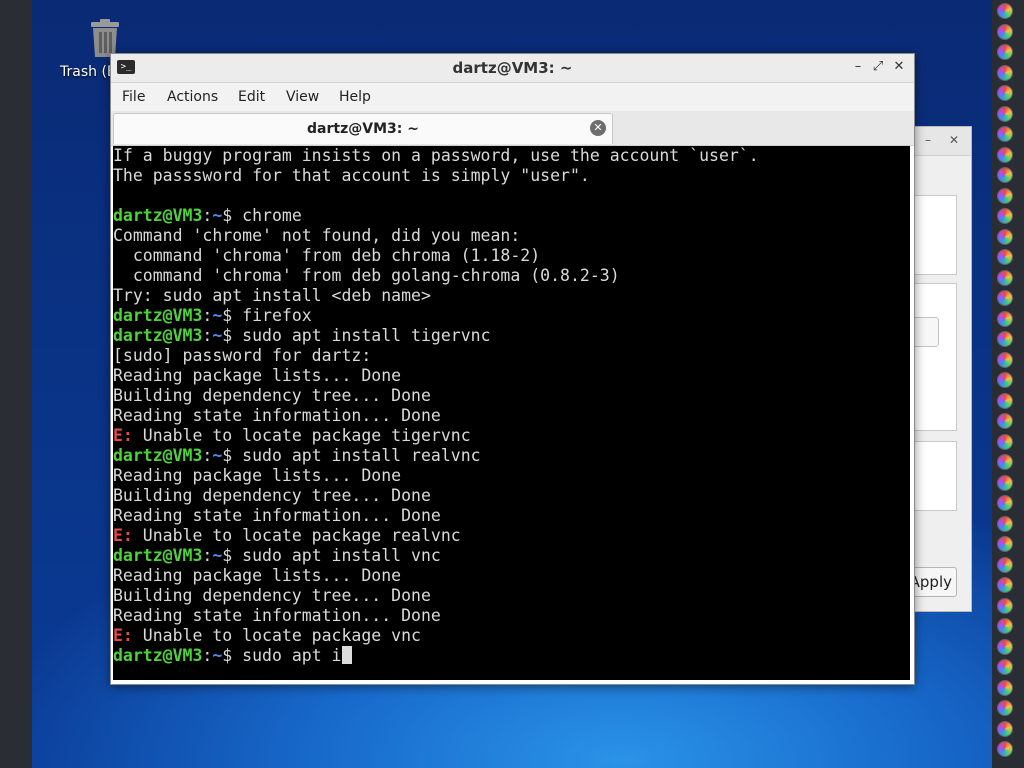 This screenshot has height=768, width=1024. Describe the element at coordinates (272, 295) in the screenshot. I see `output-text: Try: sudo apt install <deb name>` at that location.